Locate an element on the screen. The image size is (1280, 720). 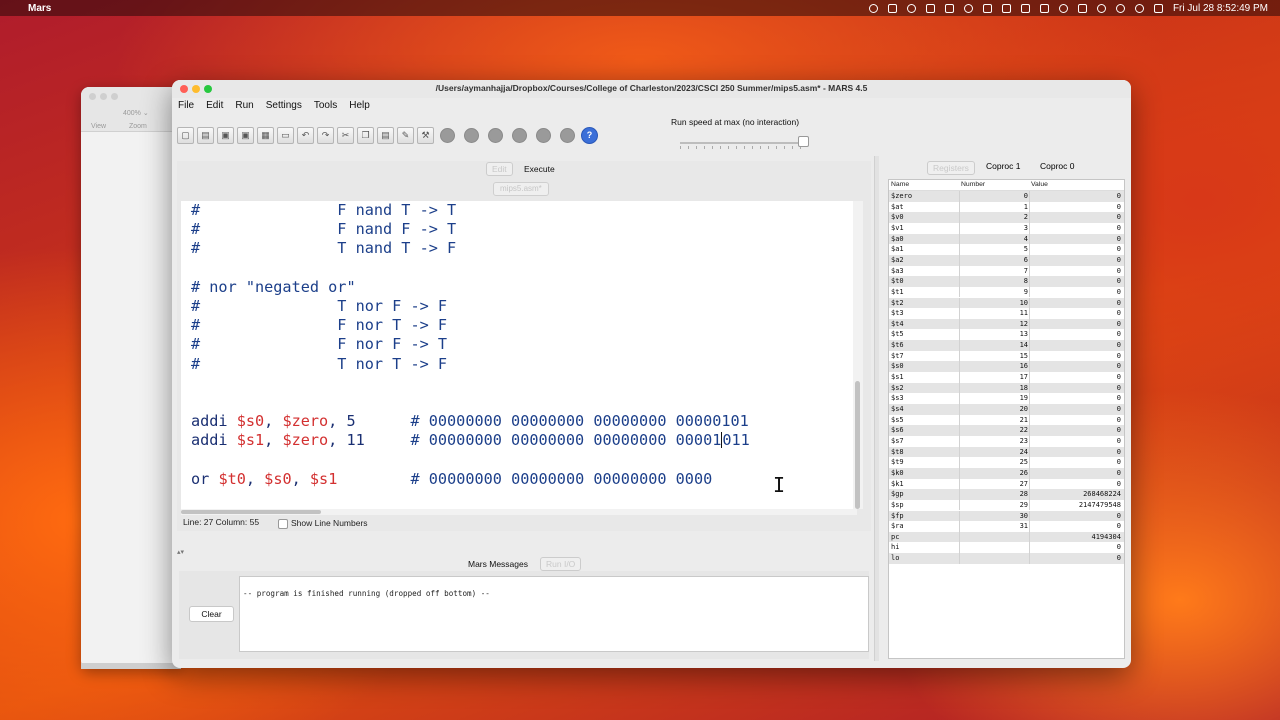
camera-icon is located at coordinates (987, 8).